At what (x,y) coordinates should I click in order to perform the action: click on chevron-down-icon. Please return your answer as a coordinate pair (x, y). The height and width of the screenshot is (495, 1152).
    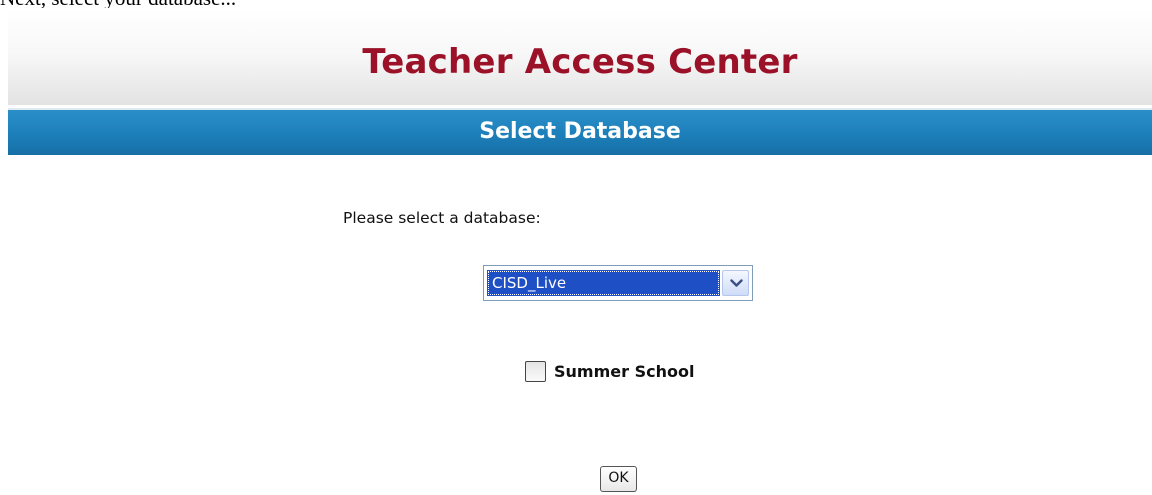
    Looking at the image, I should click on (736, 283).